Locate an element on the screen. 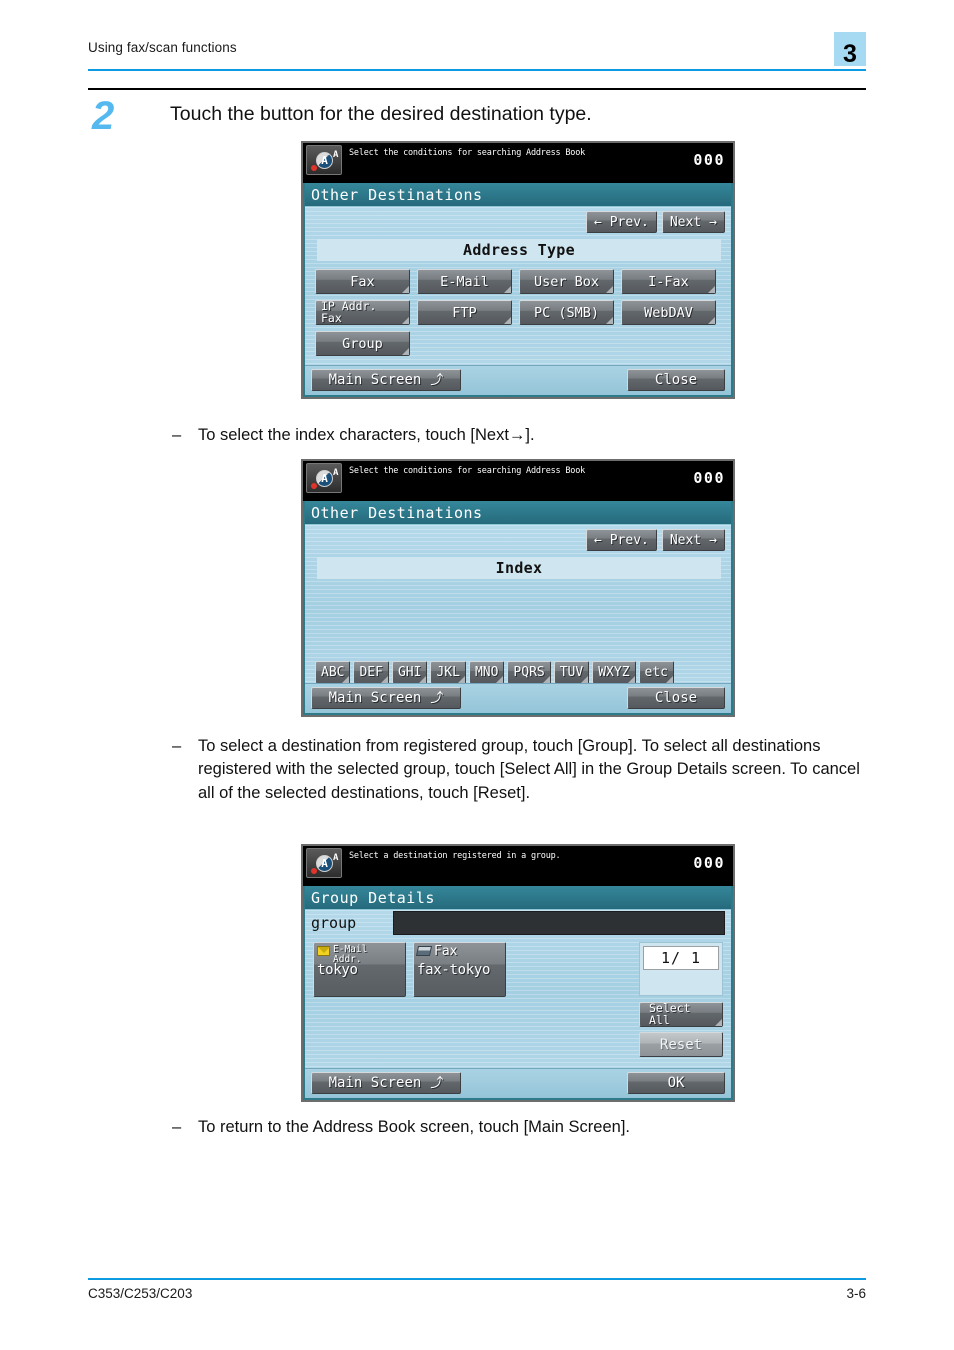 The width and height of the screenshot is (954, 1350). reset-button: Reset is located at coordinates (681, 1044).